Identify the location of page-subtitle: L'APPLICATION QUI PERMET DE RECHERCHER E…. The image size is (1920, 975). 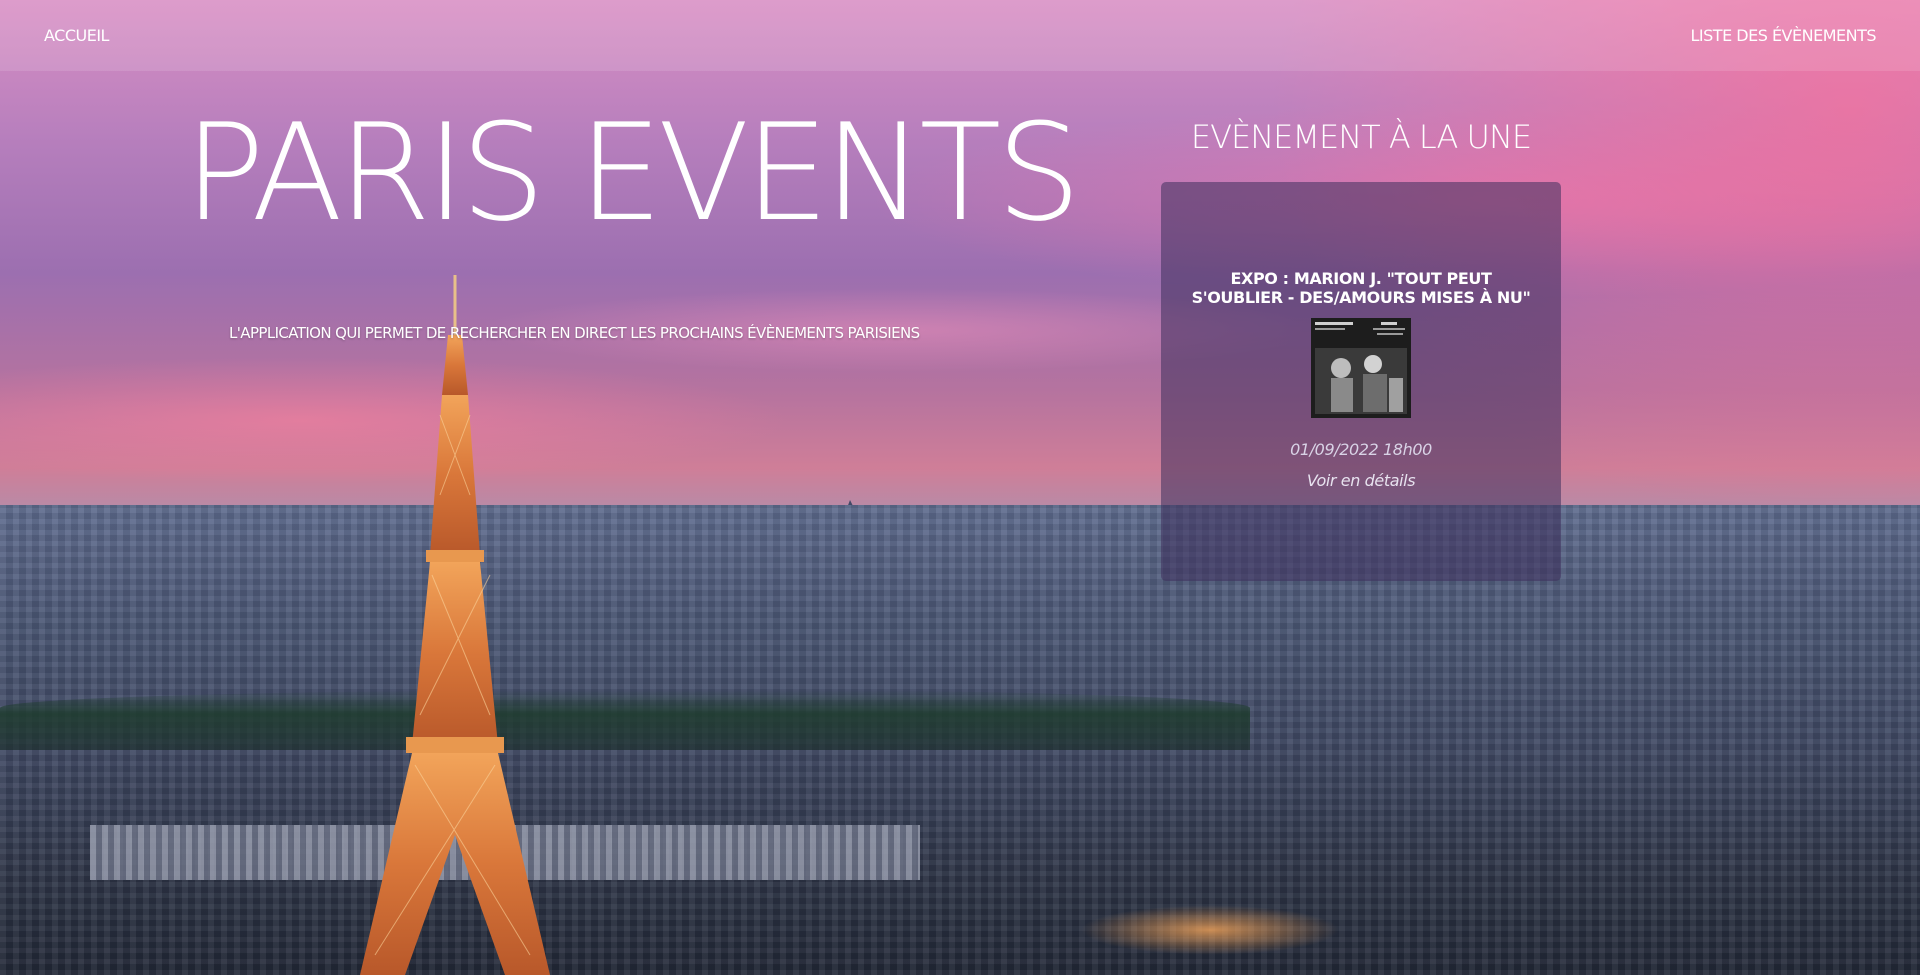
(574, 333).